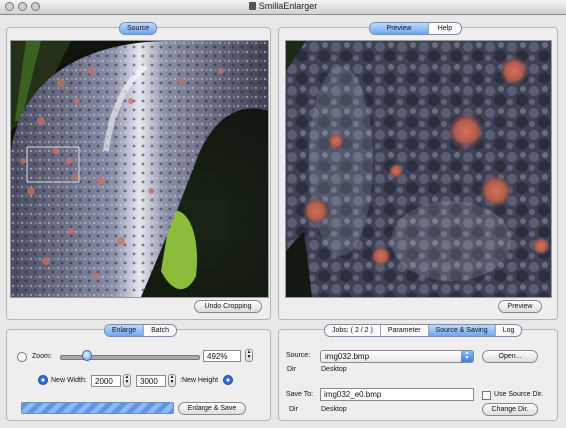  What do you see at coordinates (403, 330) in the screenshot?
I see `tab-parameter: Parameter` at bounding box center [403, 330].